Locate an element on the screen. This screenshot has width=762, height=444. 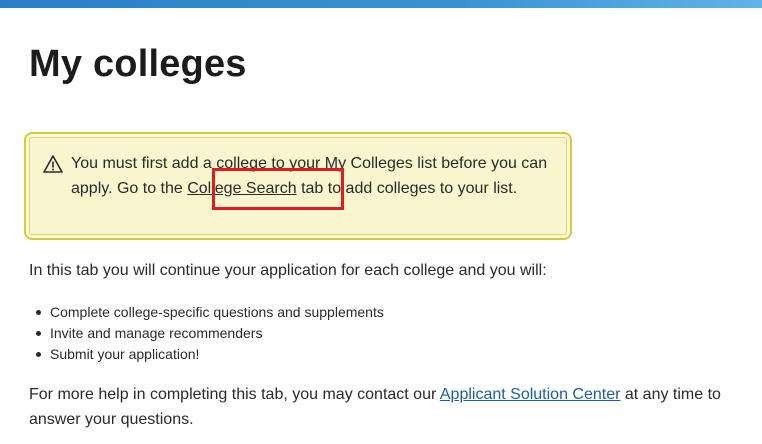
top-accent-bar is located at coordinates (381, 4).